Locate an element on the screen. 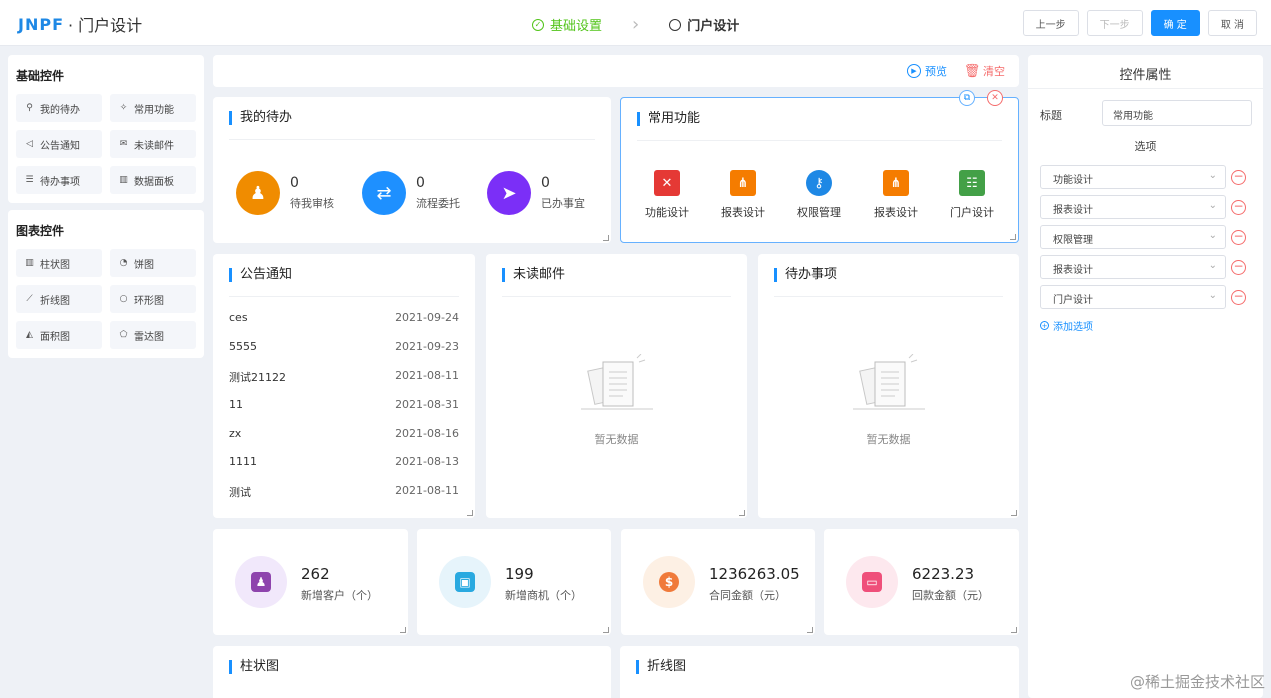  notice-row: 测试21122 2021-08-11 is located at coordinates (344, 377).